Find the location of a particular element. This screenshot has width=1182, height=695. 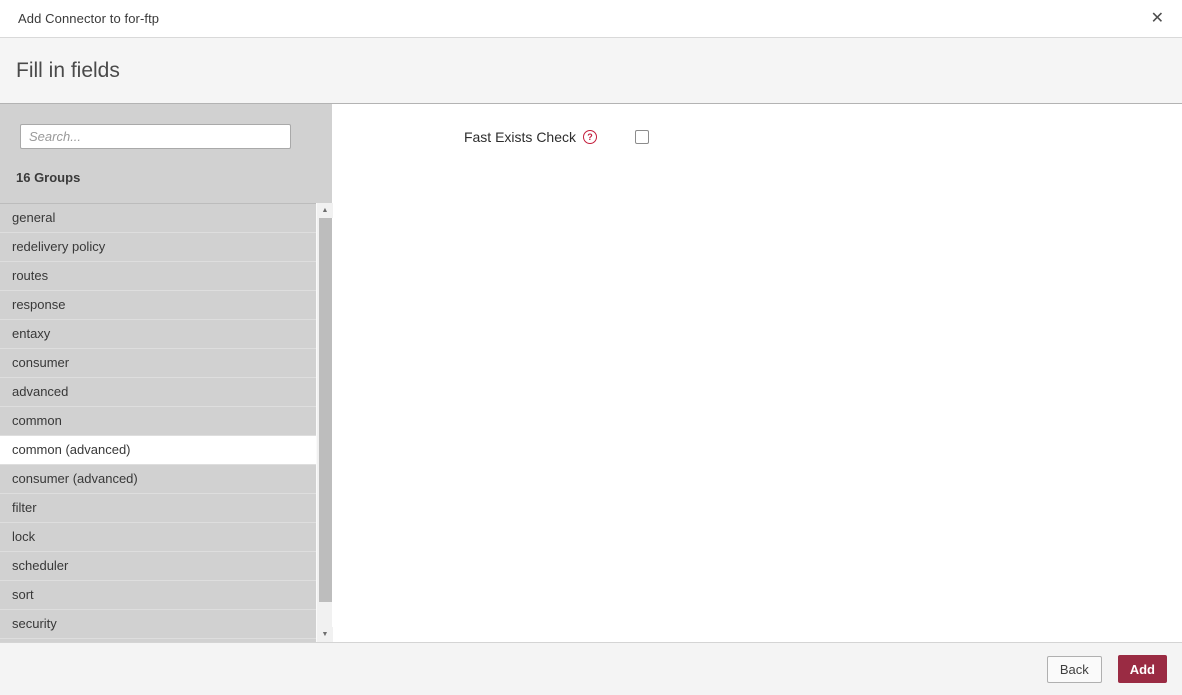

group-item-consumer: consumer is located at coordinates (158, 363).